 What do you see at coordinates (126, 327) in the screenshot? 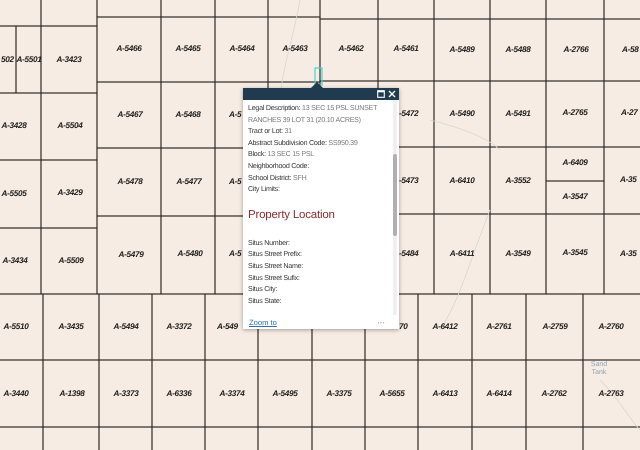
I see `parcel-label: A-5494` at bounding box center [126, 327].